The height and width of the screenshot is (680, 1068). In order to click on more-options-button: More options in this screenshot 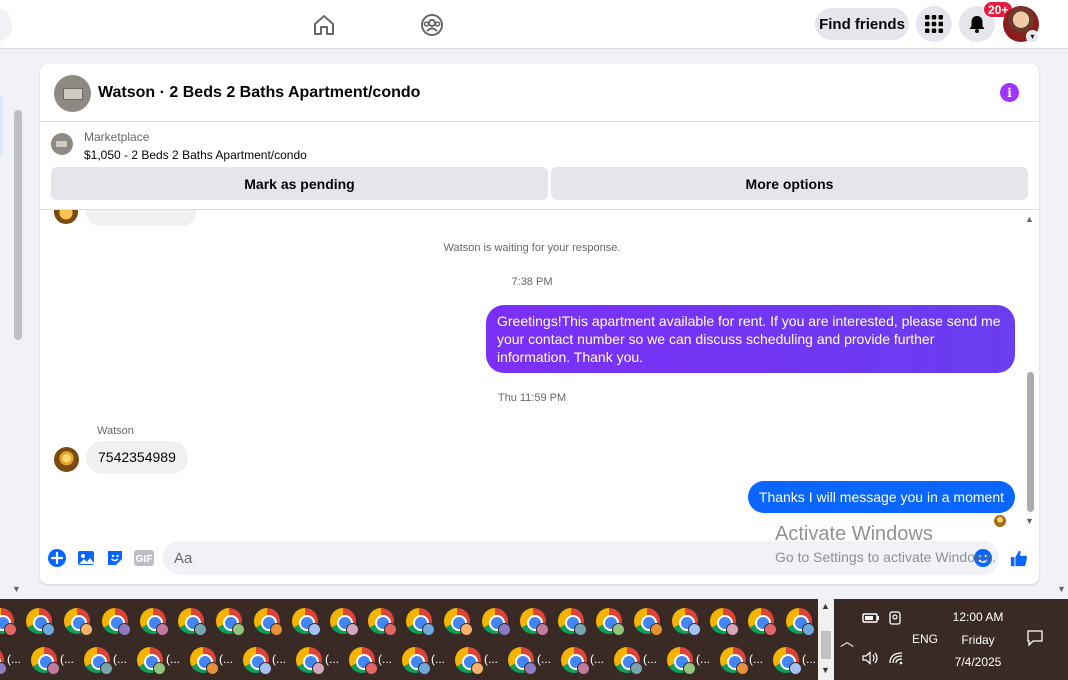, I will do `click(789, 183)`.